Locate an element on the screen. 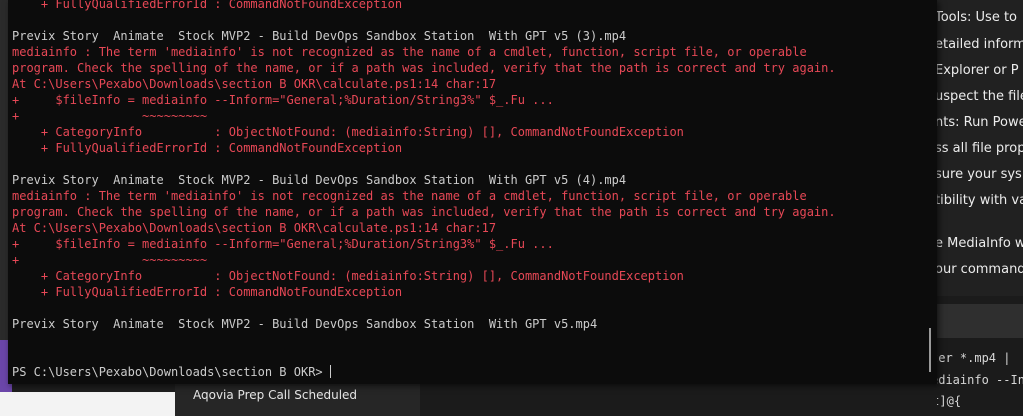  chat-line: nts: Run Powe is located at coordinates (980, 122).